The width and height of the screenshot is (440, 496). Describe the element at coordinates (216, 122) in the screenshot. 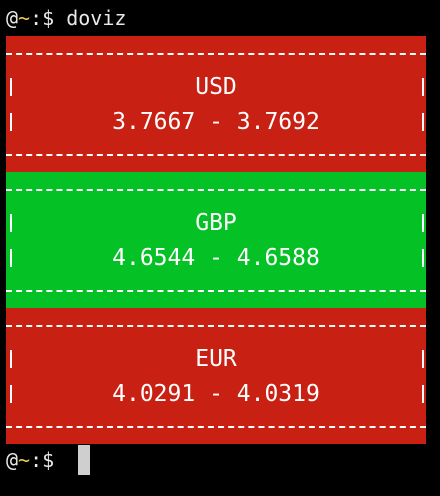

I see `currency-rate: 3.7667 - 3.7692` at that location.